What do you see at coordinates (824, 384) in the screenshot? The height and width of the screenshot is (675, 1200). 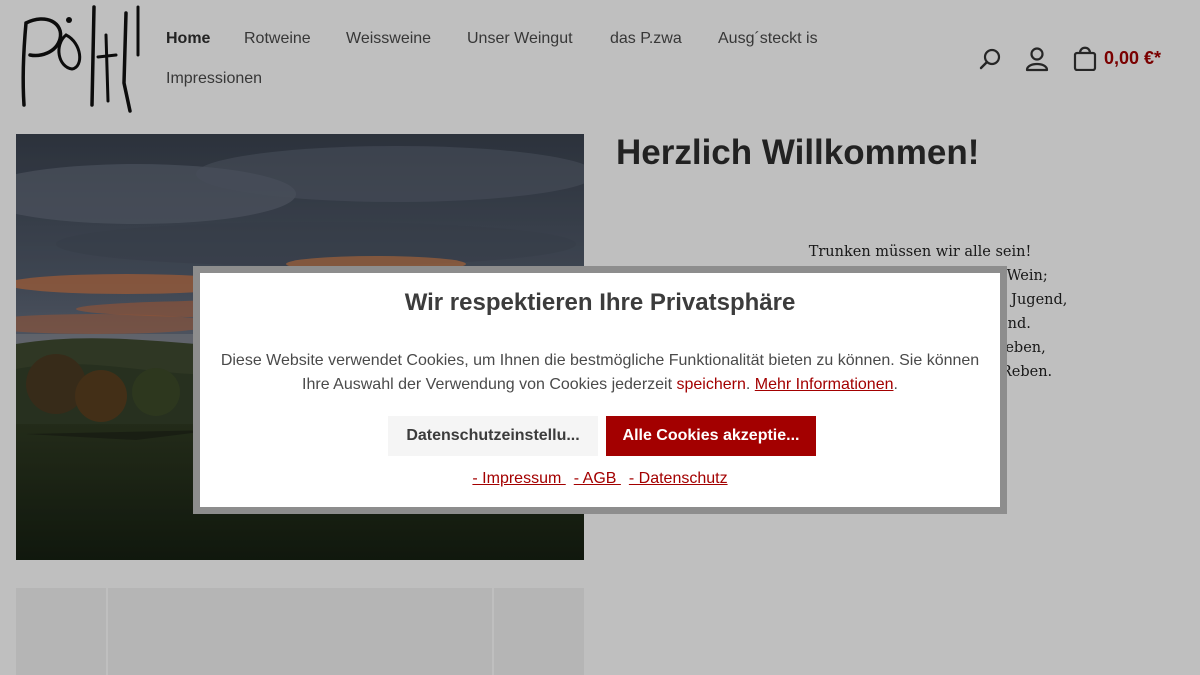 I see `more-info-link: Mehr Informationen` at bounding box center [824, 384].